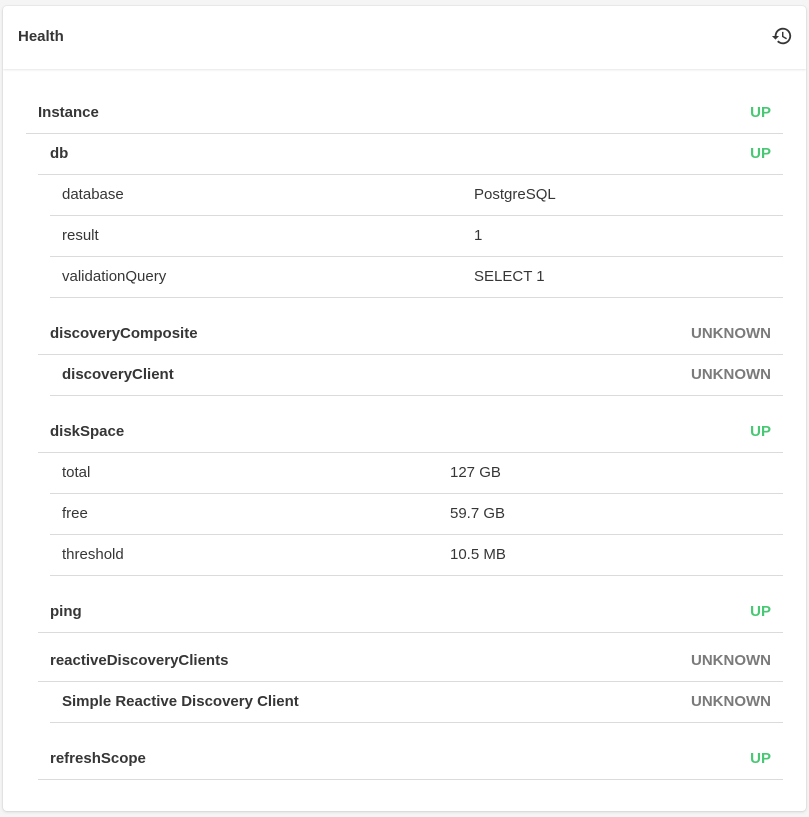  I want to click on detail-key: total, so click(76, 472).